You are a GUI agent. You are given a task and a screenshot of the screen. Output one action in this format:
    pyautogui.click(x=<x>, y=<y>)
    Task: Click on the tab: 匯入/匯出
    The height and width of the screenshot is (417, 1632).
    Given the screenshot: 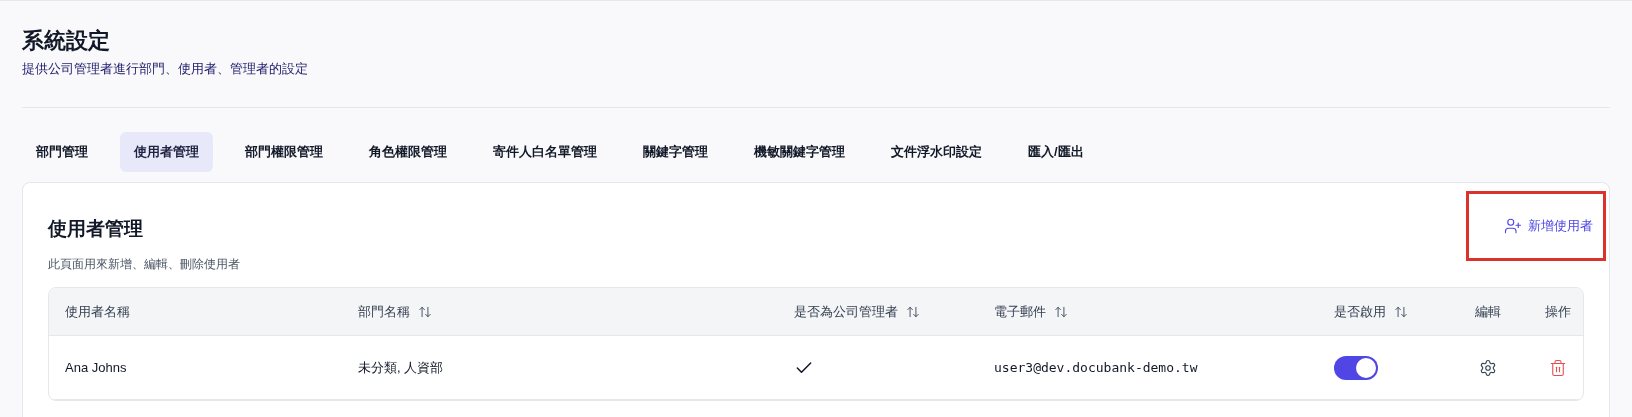 What is the action you would take?
    pyautogui.click(x=1056, y=151)
    